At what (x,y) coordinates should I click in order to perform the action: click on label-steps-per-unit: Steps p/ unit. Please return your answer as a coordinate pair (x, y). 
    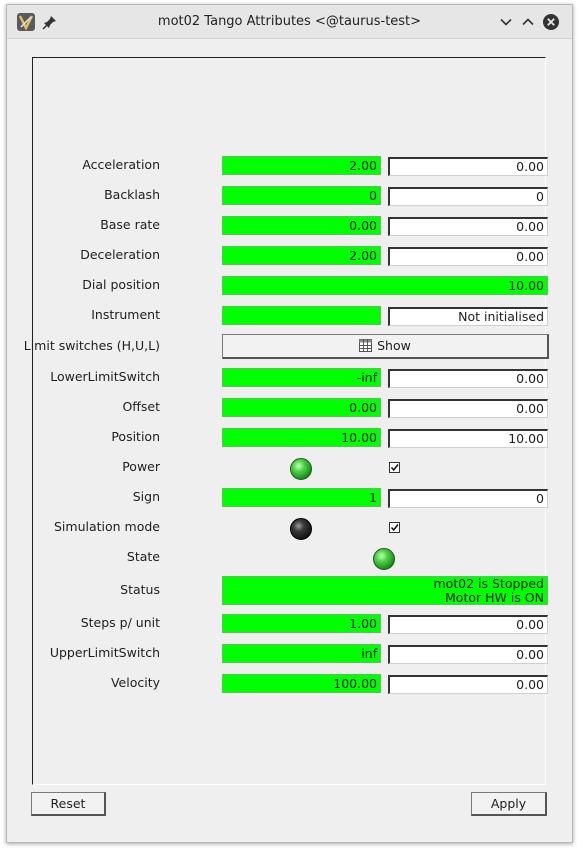
    Looking at the image, I should click on (120, 622).